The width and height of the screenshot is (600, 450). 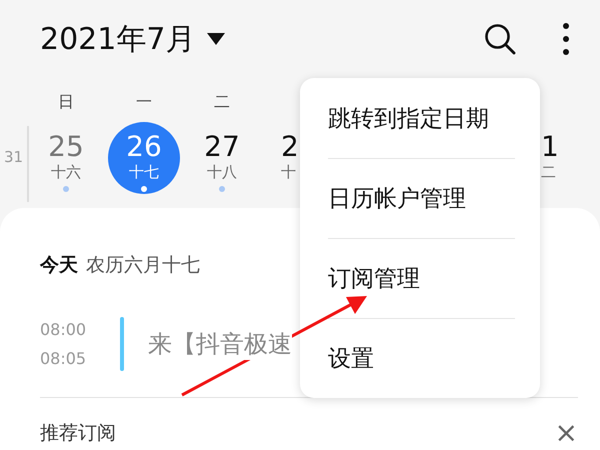 I want to click on calendar-day: 26 十七, so click(x=144, y=158).